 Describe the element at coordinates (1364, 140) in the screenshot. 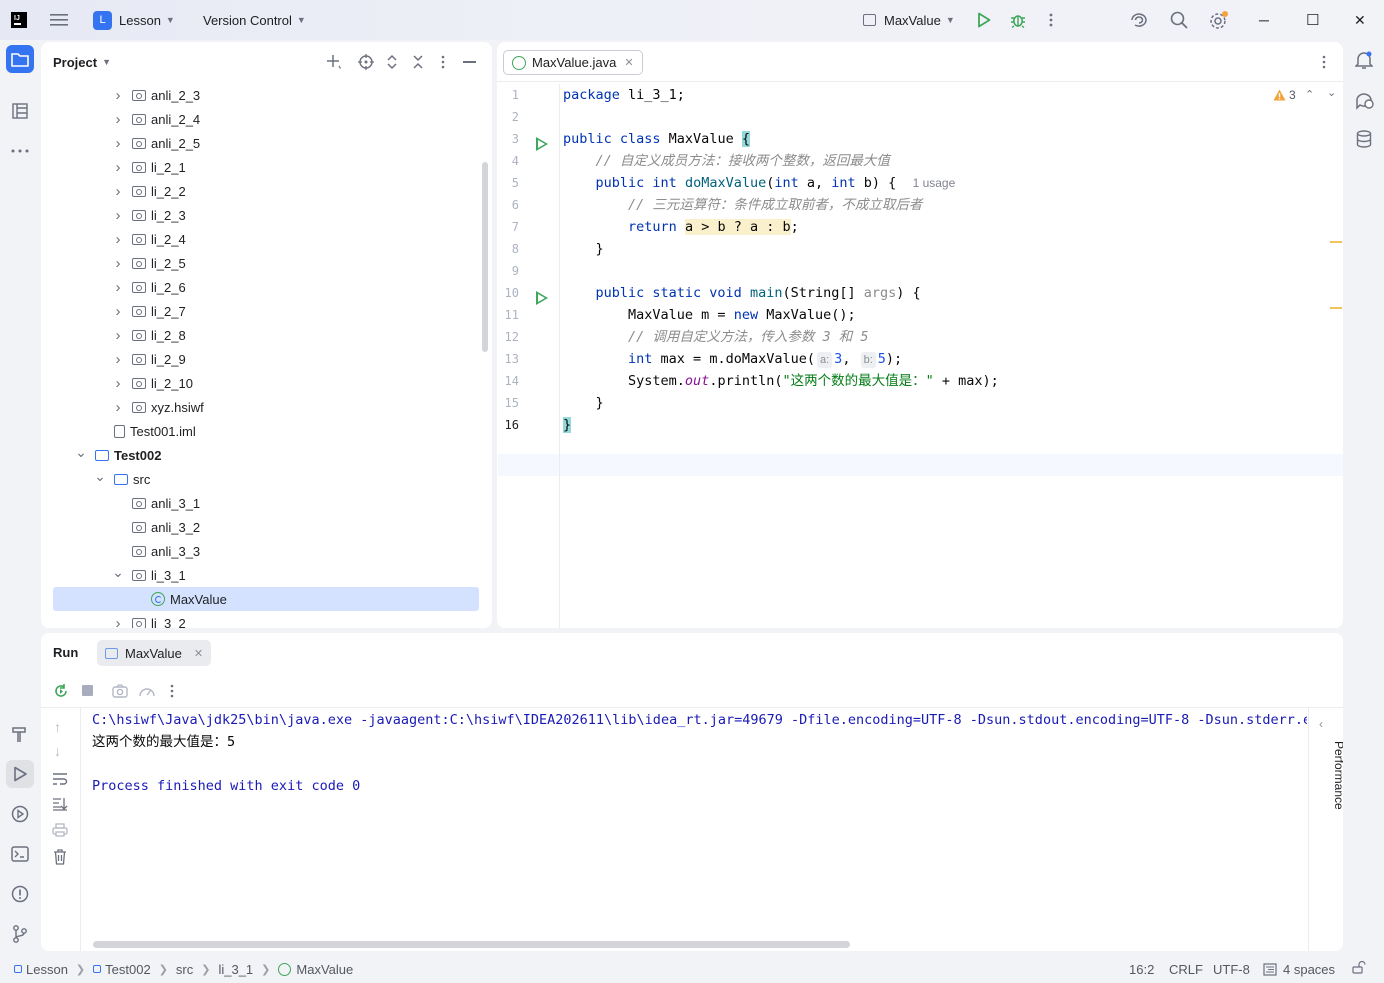

I see `database-icon` at that location.